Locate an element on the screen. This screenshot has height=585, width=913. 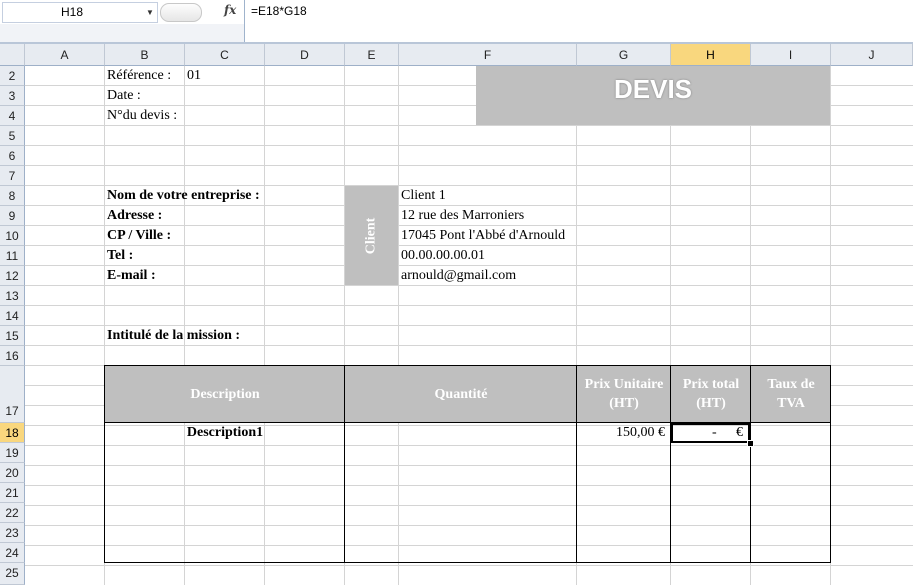
row-header-5: 5 is located at coordinates (12, 136).